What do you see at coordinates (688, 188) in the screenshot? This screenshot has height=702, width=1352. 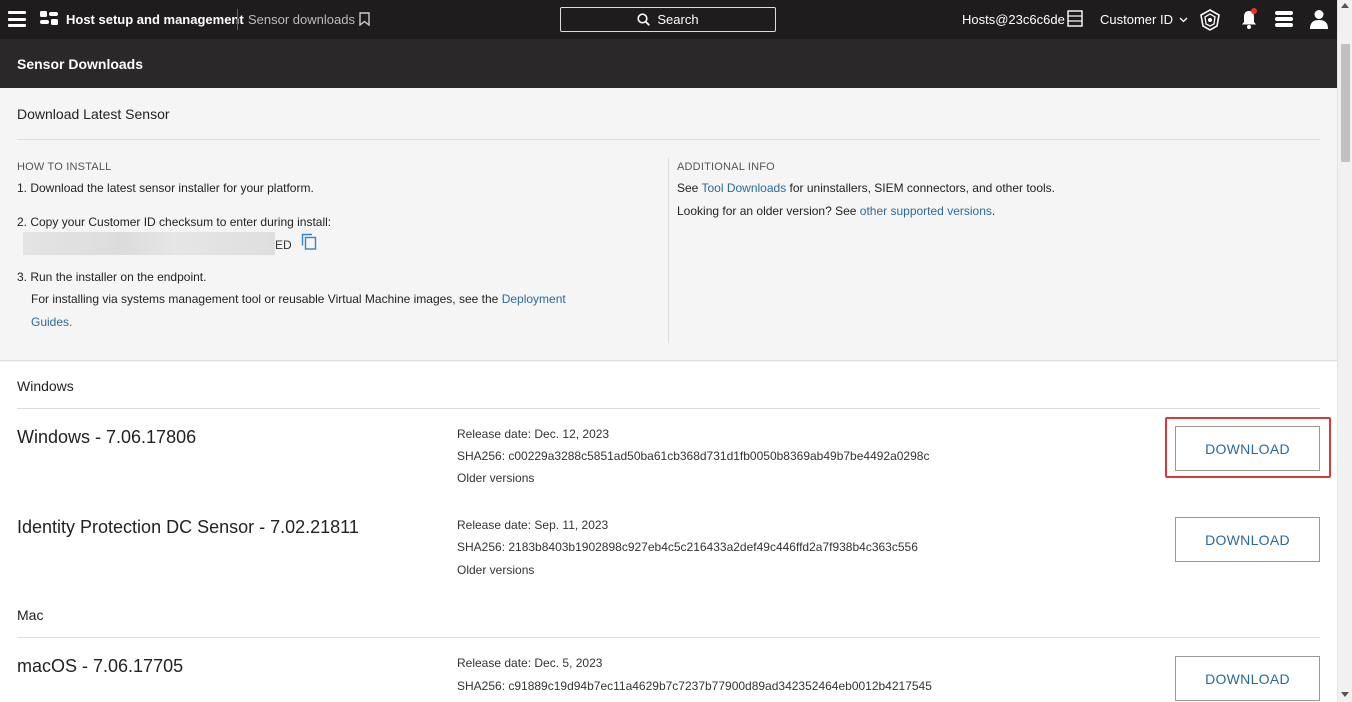 I see `info-text: See` at bounding box center [688, 188].